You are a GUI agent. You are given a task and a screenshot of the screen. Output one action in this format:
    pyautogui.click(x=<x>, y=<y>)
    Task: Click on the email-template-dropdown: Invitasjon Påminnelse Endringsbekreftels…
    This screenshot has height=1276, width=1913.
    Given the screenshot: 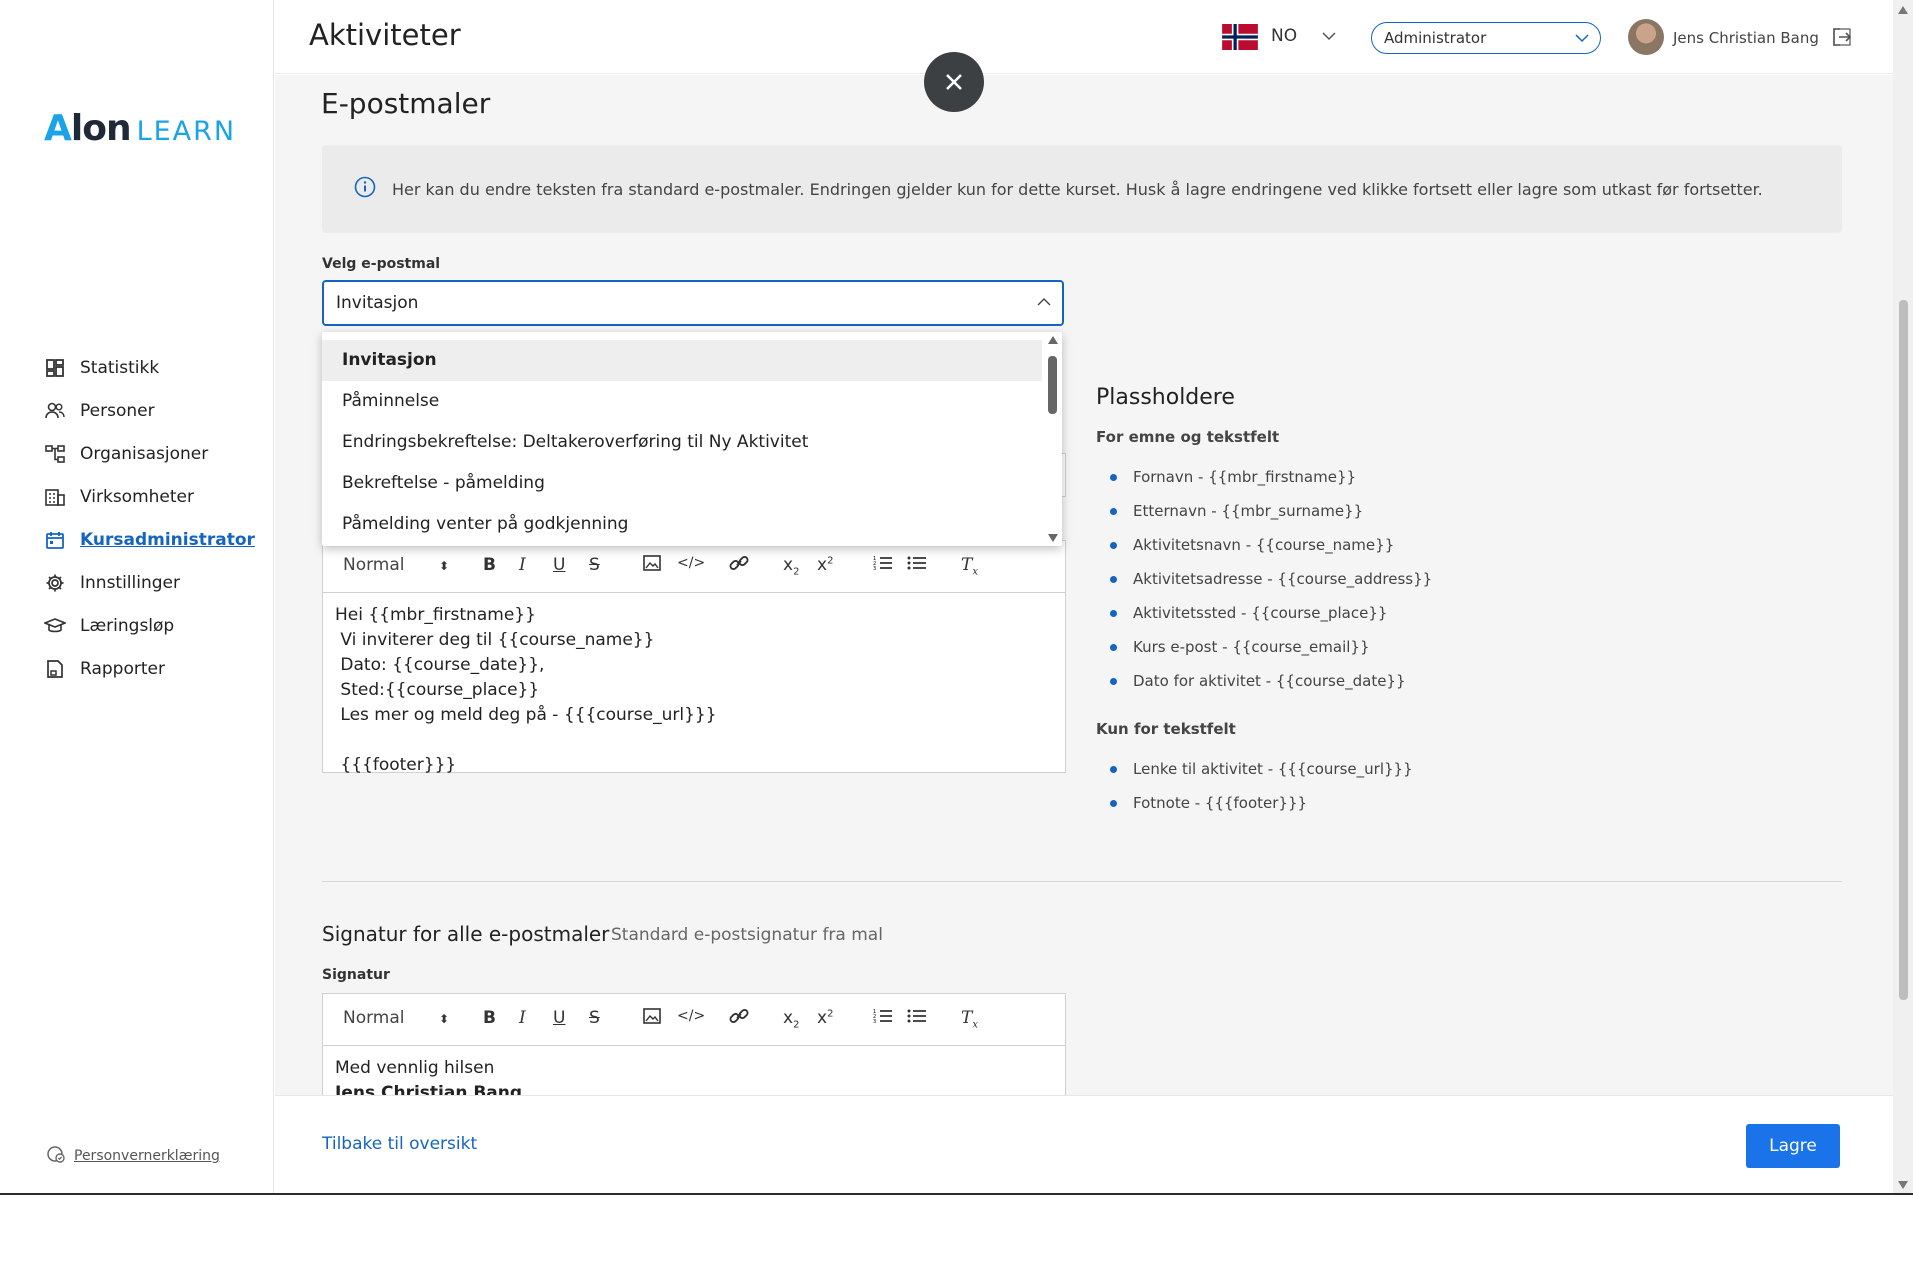 What is the action you would take?
    pyautogui.click(x=692, y=439)
    